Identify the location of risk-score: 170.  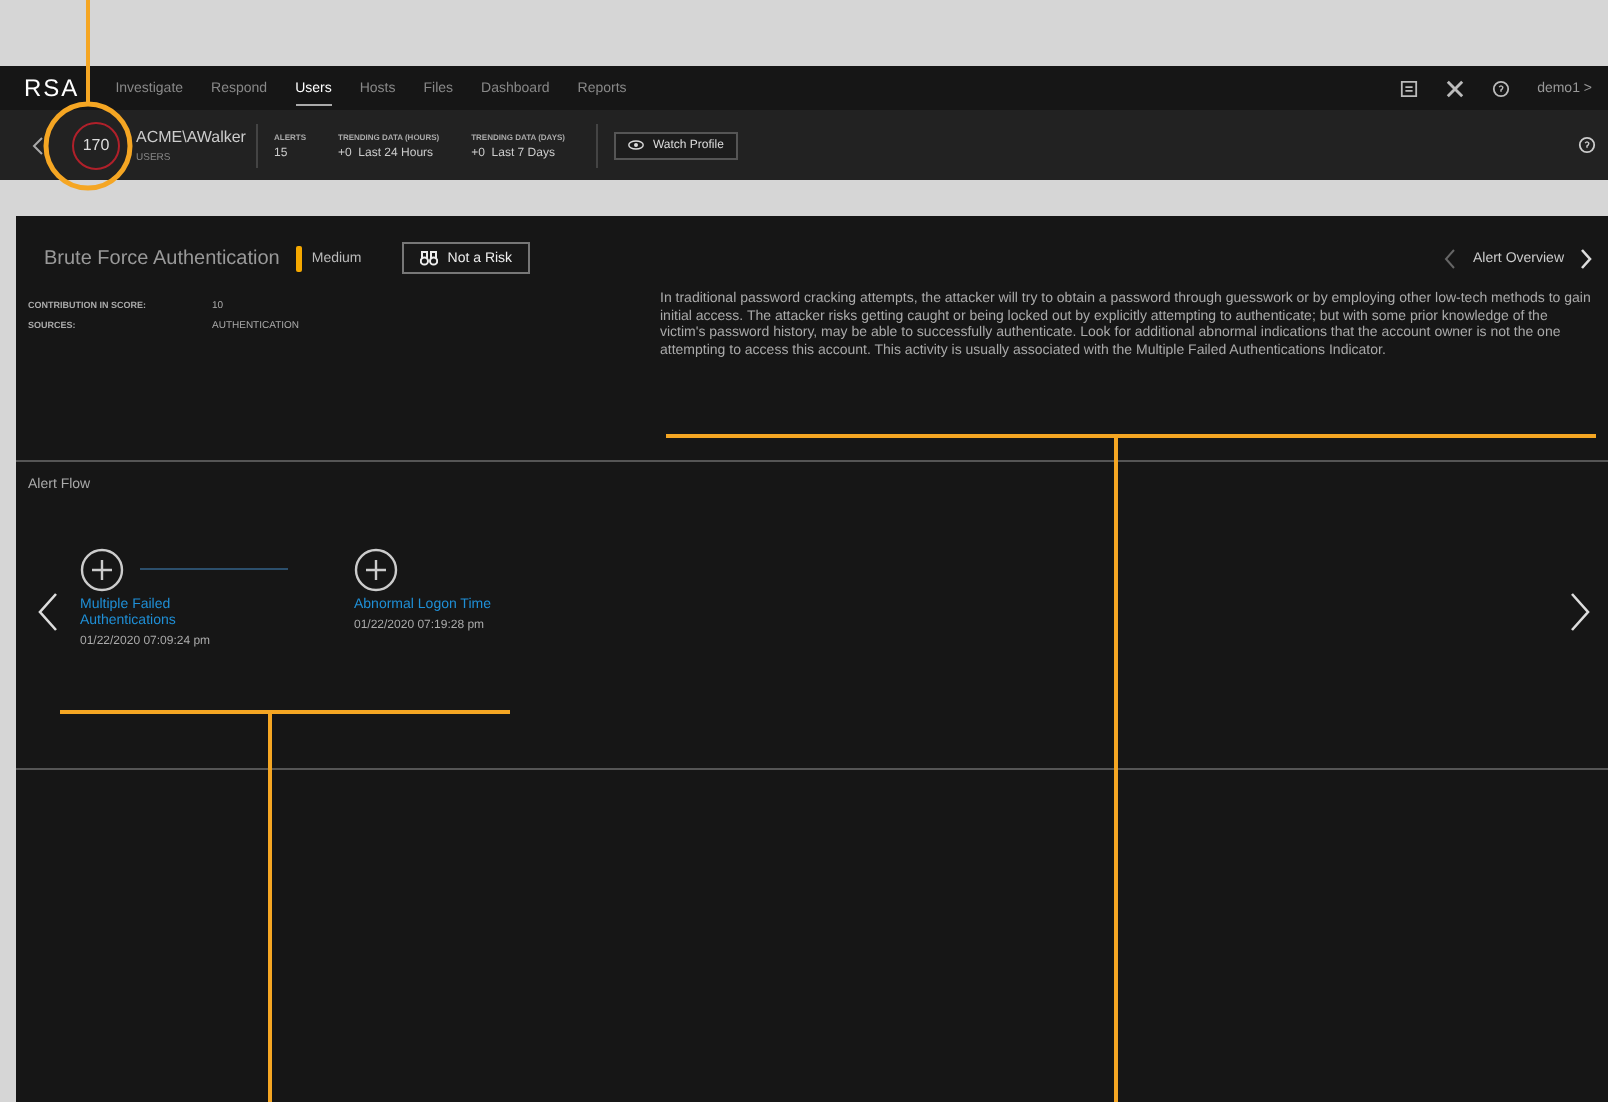
(96, 145).